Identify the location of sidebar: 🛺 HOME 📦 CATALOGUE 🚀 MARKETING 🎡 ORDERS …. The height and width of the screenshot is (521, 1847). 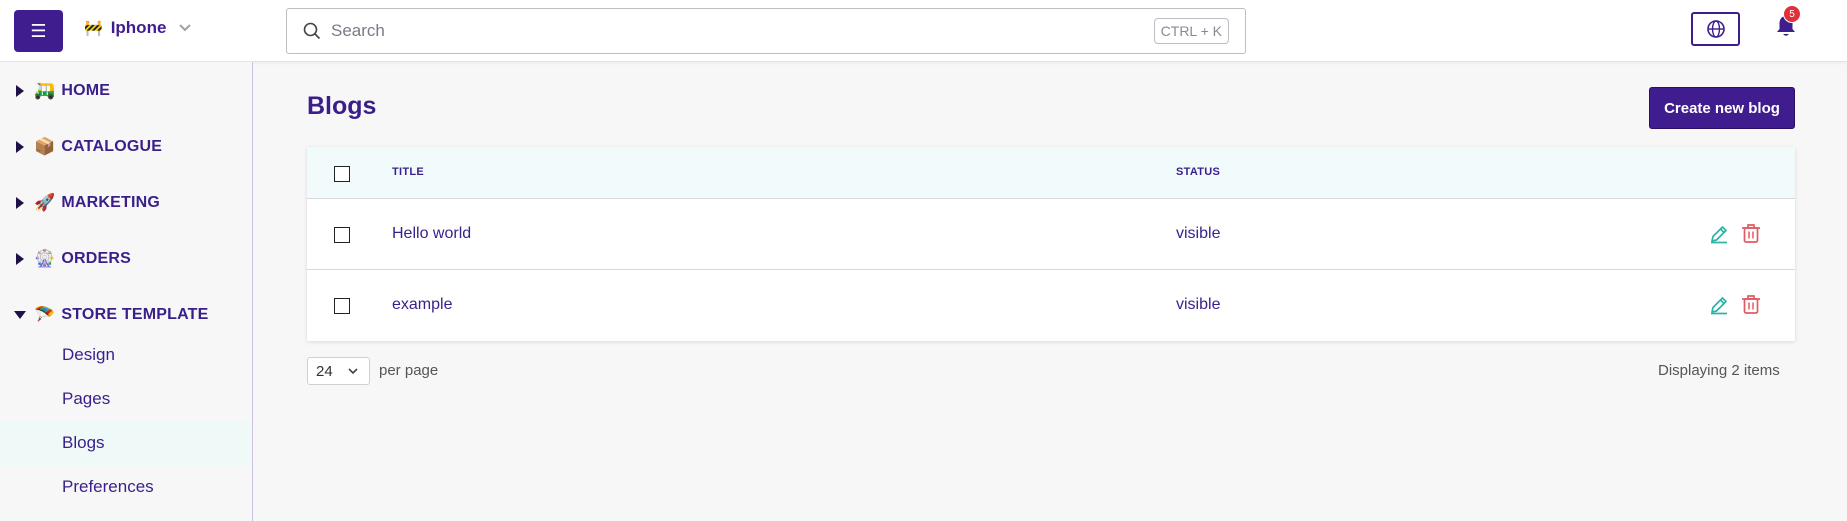
(126, 291).